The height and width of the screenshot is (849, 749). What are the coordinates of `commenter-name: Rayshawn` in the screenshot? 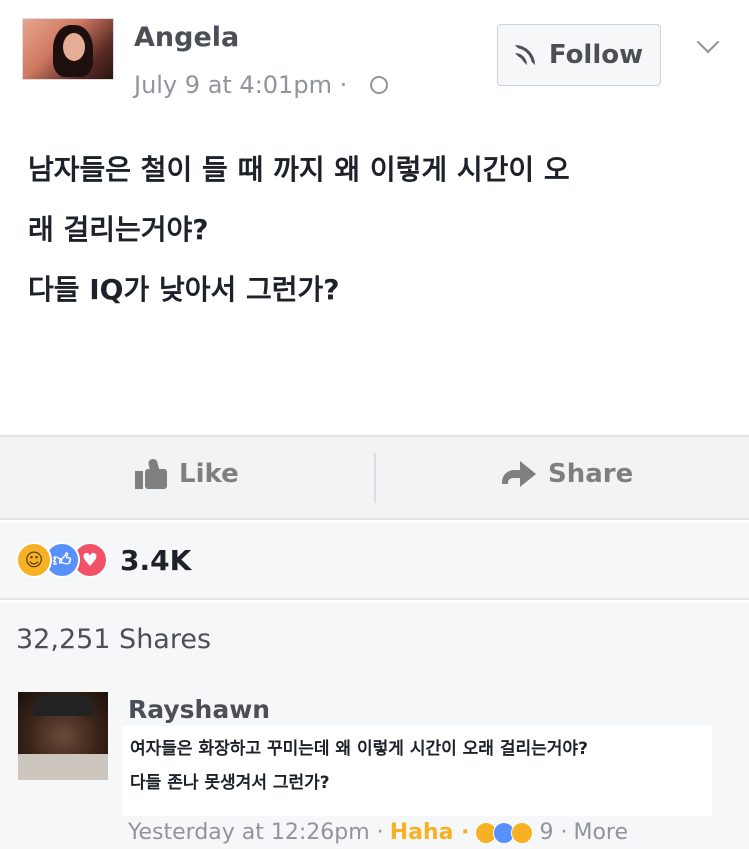 It's located at (199, 709).